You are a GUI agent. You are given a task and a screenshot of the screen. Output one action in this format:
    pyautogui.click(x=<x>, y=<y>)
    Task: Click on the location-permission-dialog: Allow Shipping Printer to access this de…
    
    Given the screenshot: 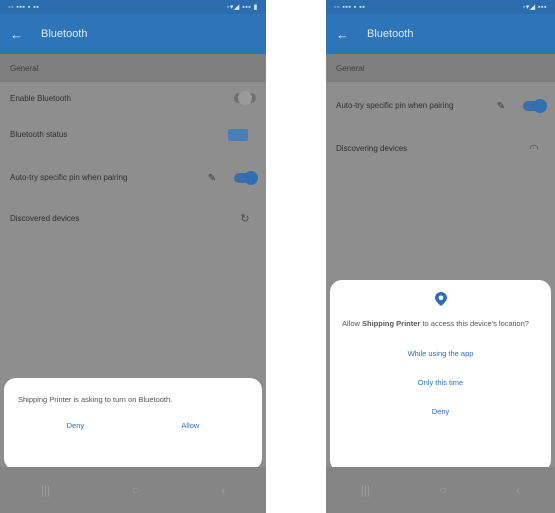 What is the action you would take?
    pyautogui.click(x=440, y=376)
    